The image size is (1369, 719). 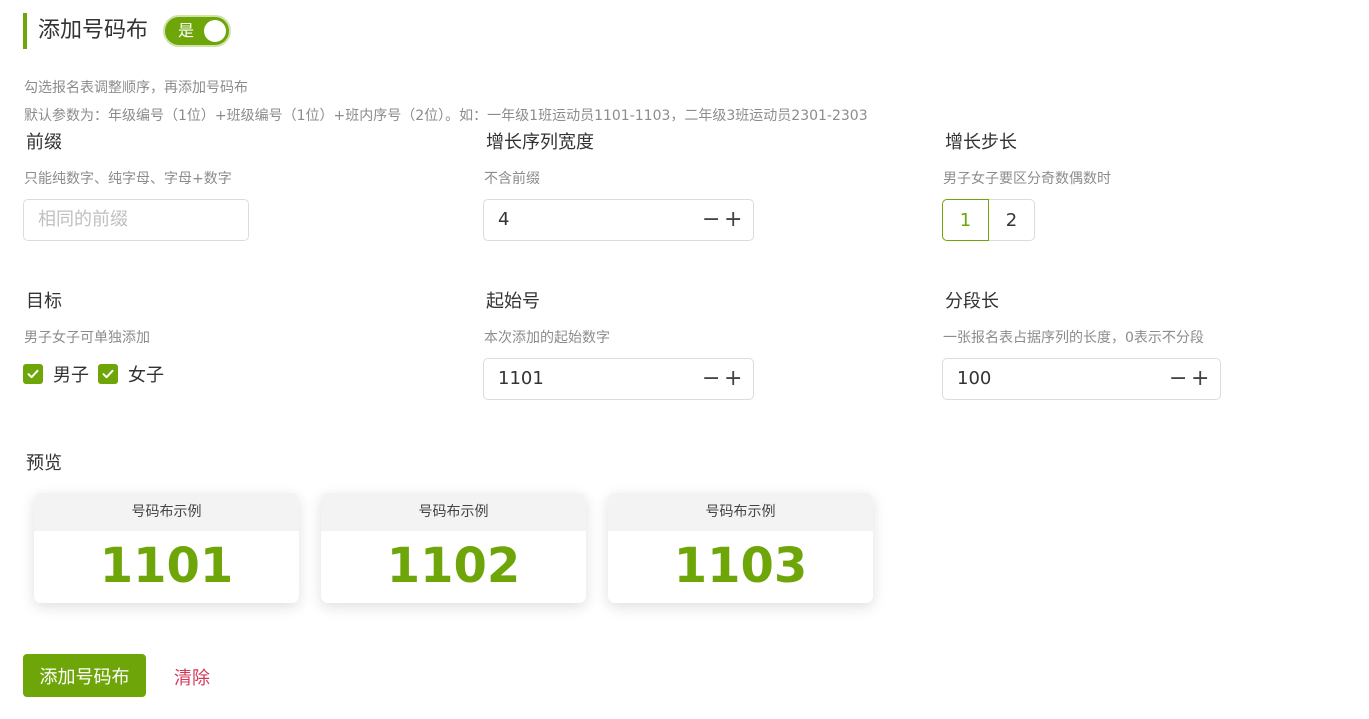 What do you see at coordinates (44, 142) in the screenshot?
I see `prefix-label: 前缀` at bounding box center [44, 142].